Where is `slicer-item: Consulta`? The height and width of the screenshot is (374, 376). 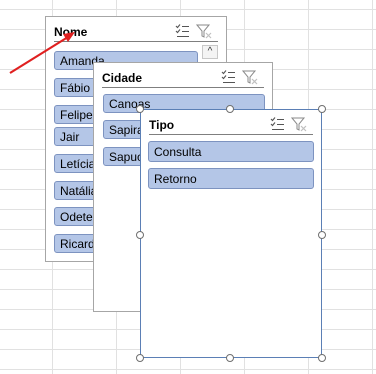
slicer-item: Consulta is located at coordinates (231, 151).